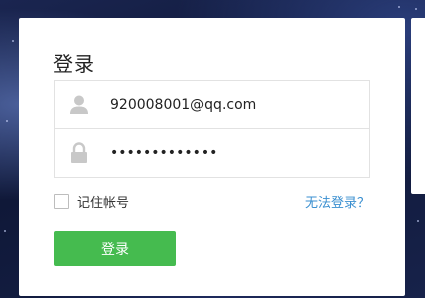  Describe the element at coordinates (79, 153) in the screenshot. I see `lock-icon` at that location.